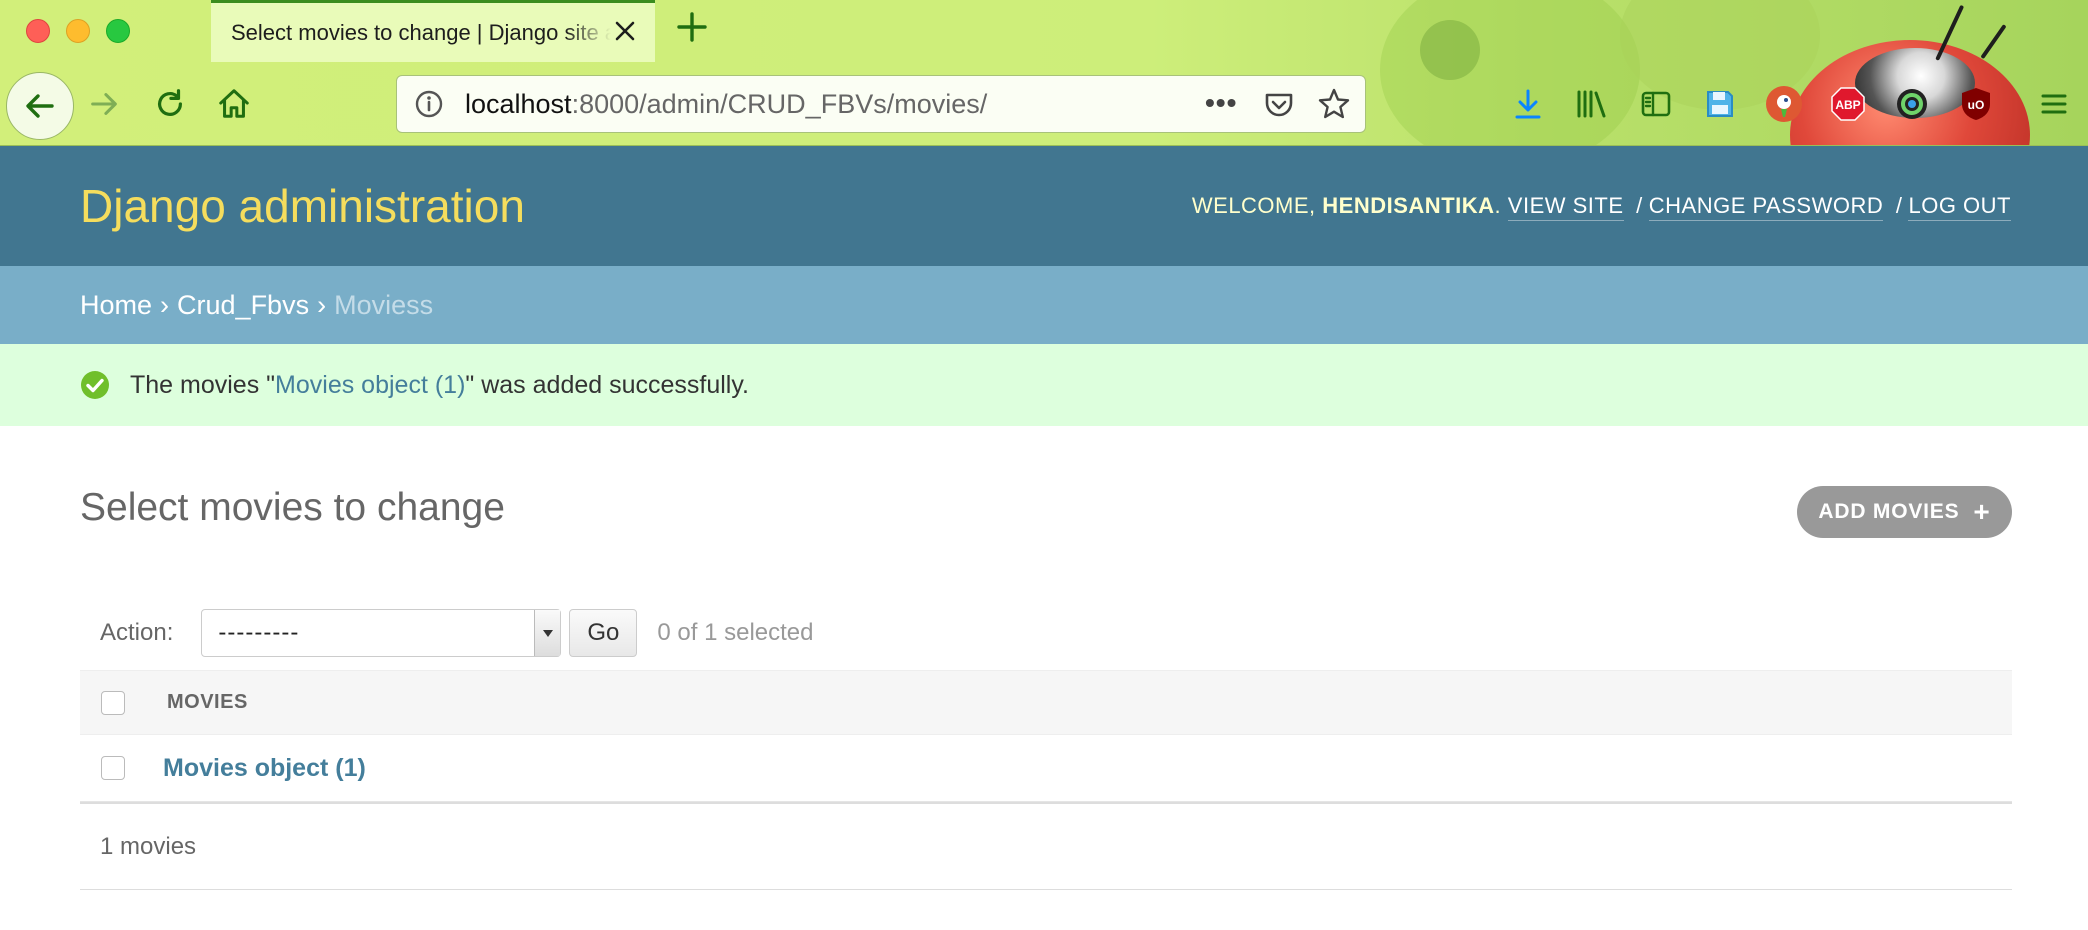 The width and height of the screenshot is (2088, 930). What do you see at coordinates (1408, 205) in the screenshot?
I see `username: HENDISANTIKA` at bounding box center [1408, 205].